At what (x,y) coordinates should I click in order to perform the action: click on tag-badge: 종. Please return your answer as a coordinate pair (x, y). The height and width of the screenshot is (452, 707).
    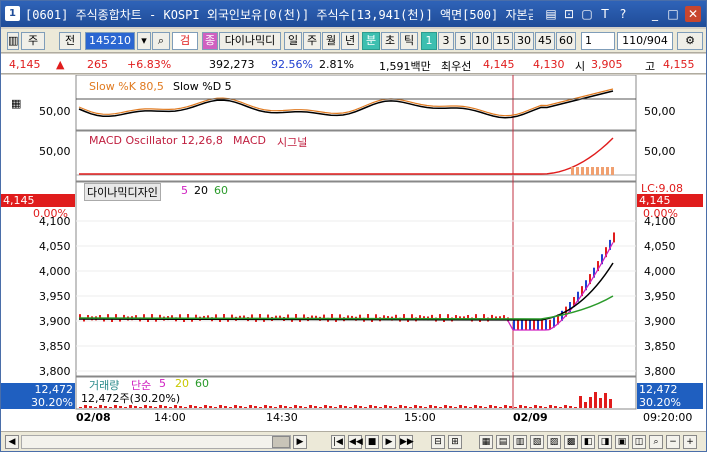
    Looking at the image, I should click on (210, 41).